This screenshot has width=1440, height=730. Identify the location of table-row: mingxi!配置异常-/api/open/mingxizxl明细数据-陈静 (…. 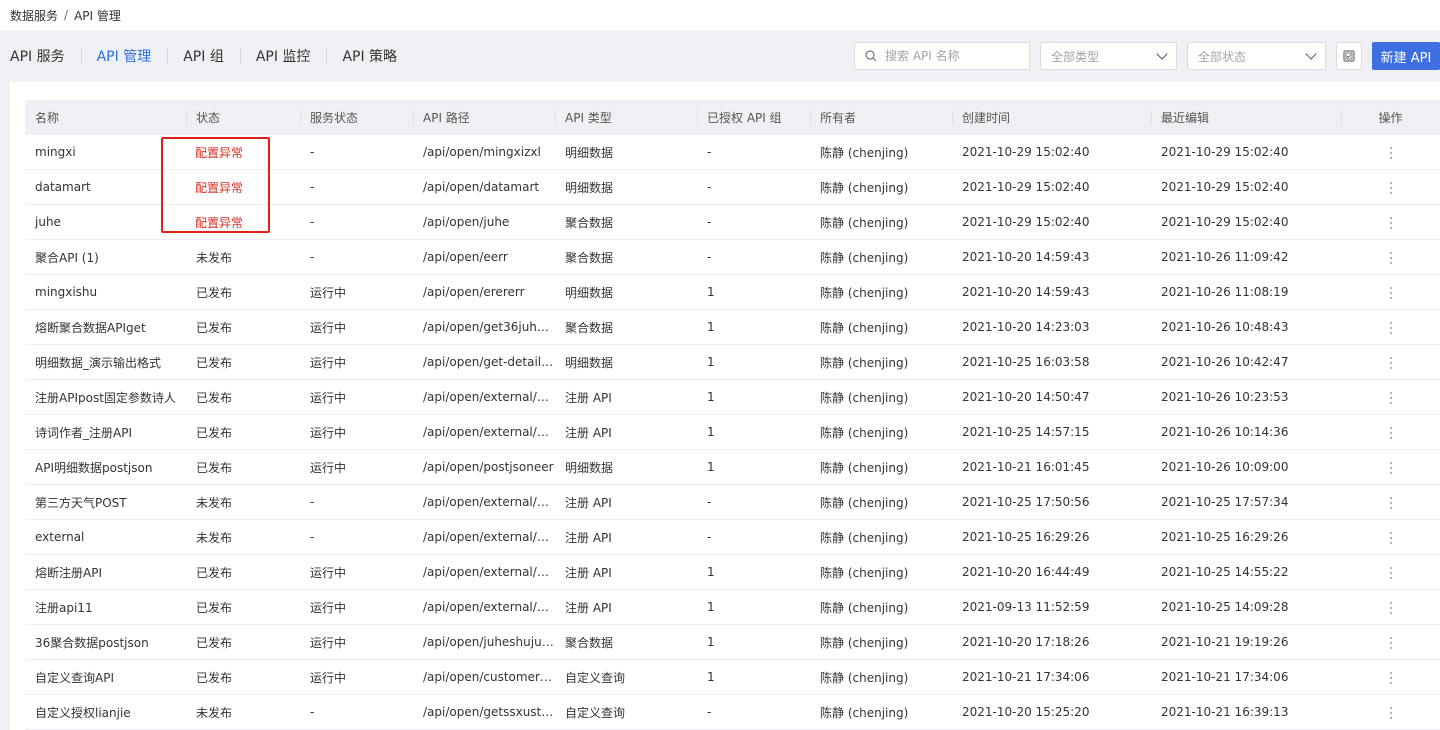
(732, 152).